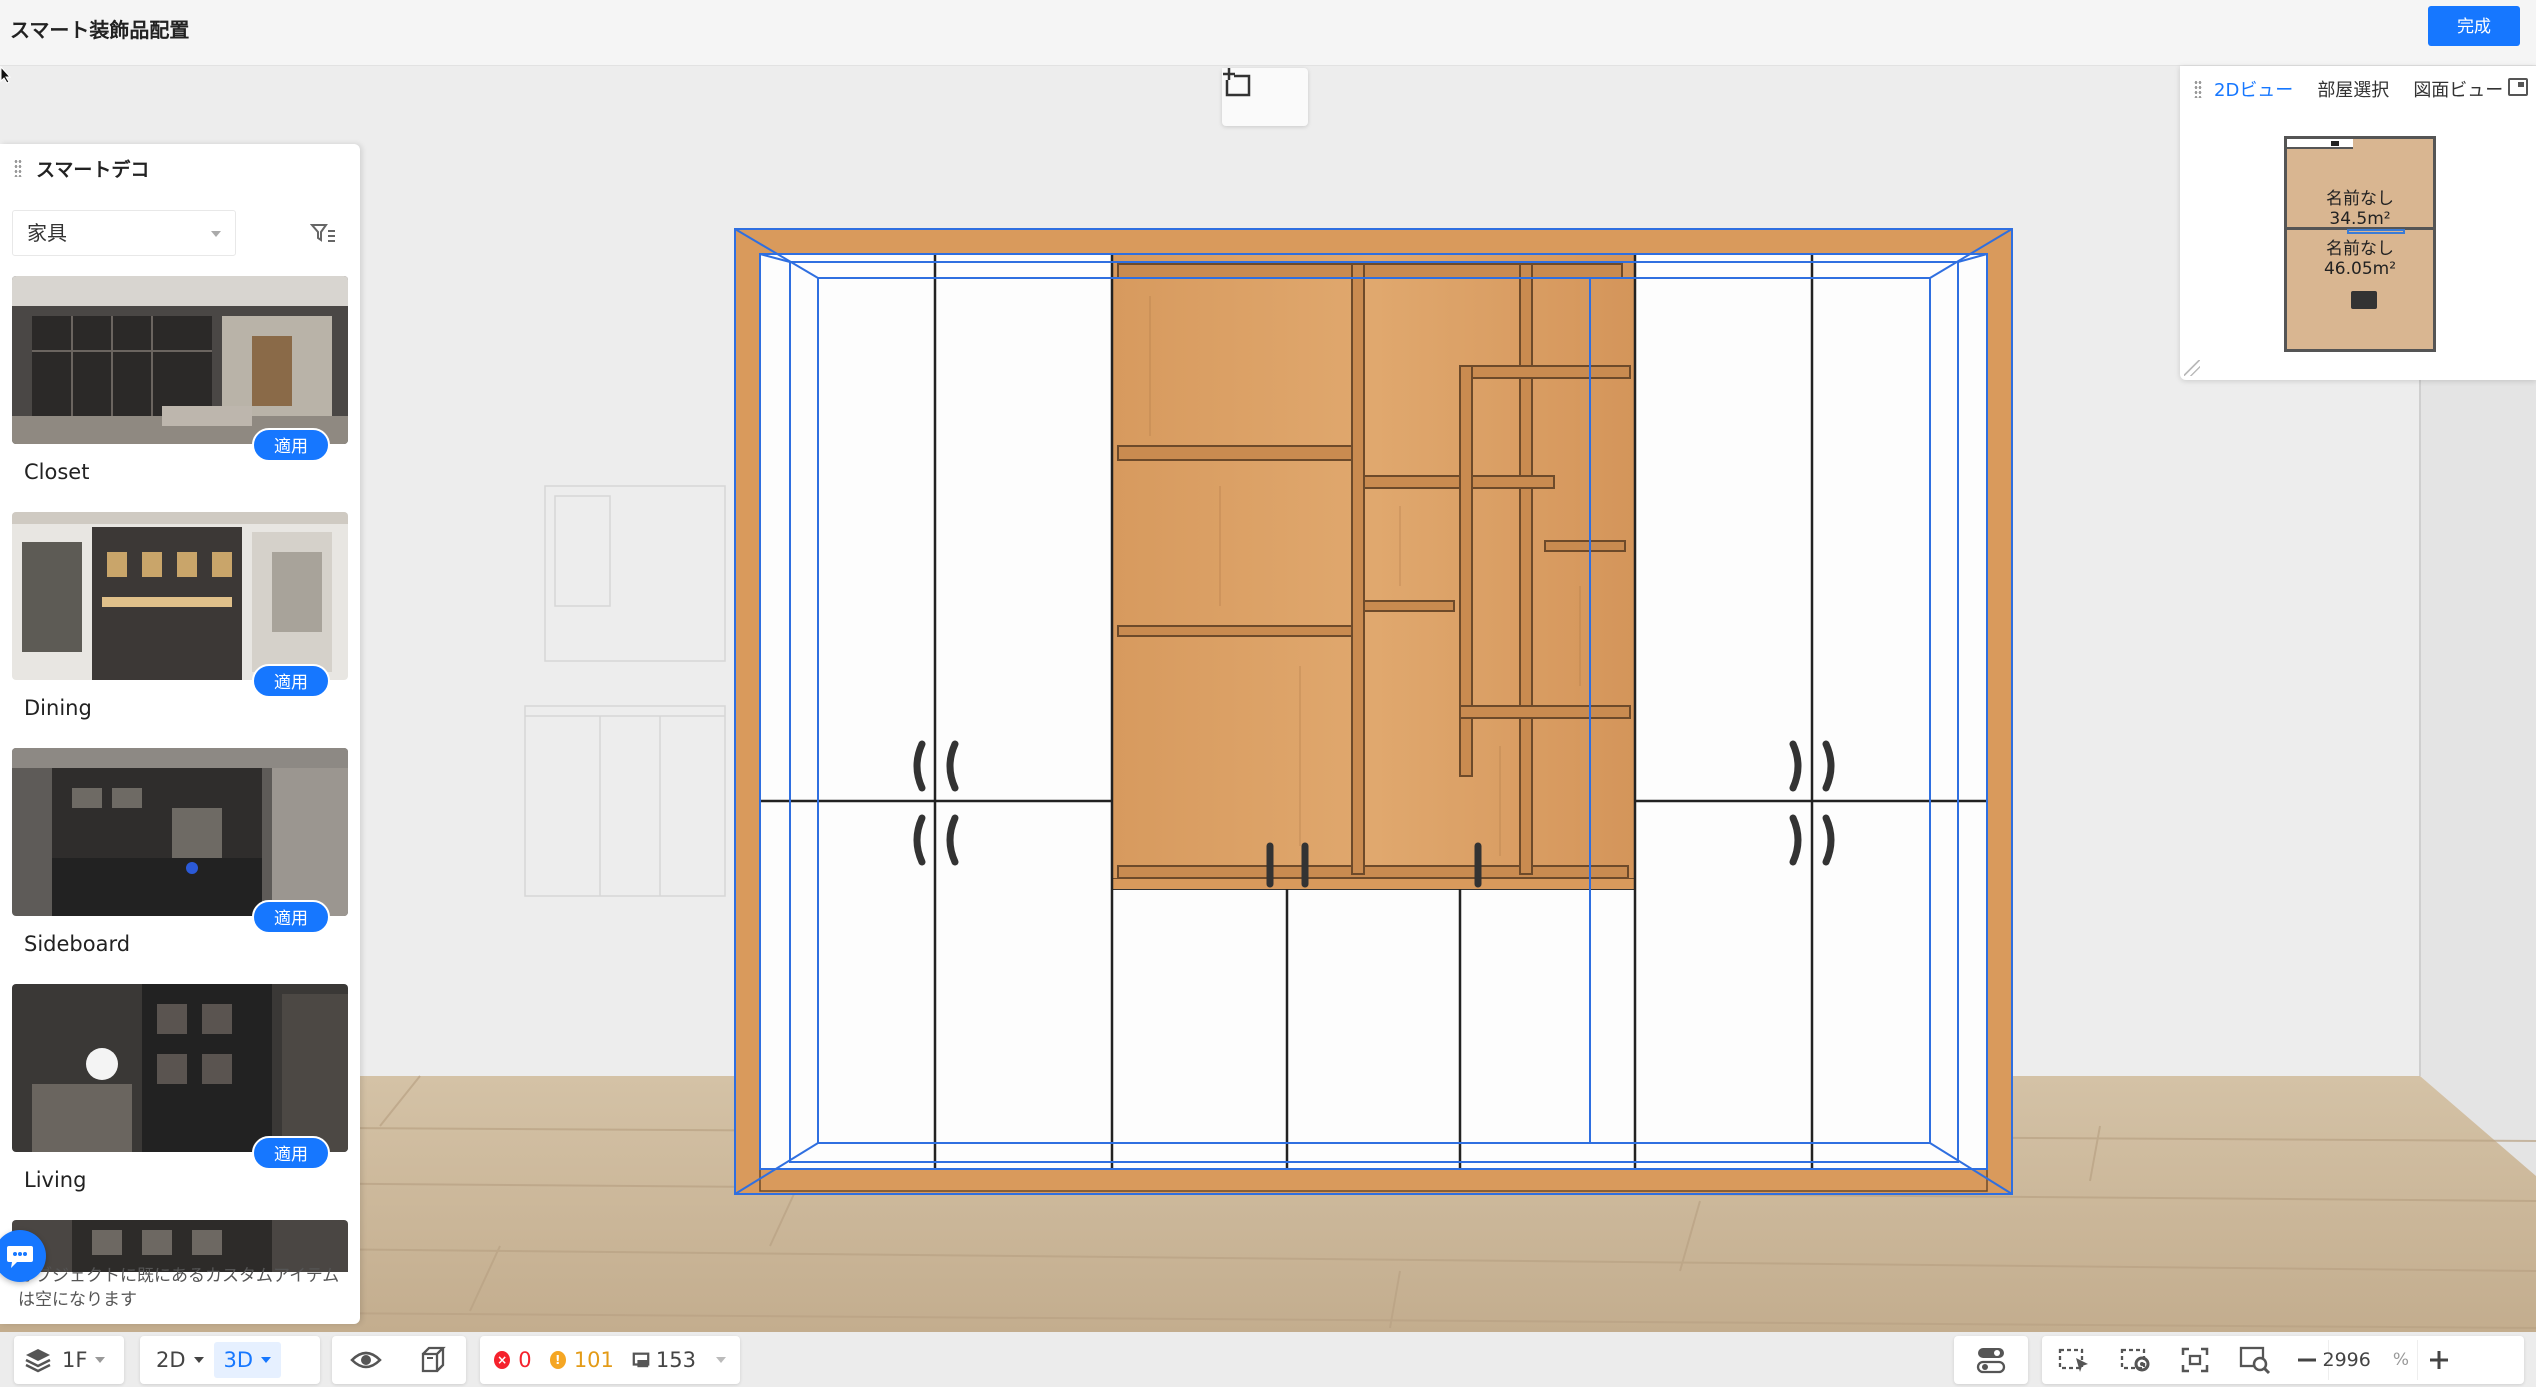 The width and height of the screenshot is (2536, 1387). What do you see at coordinates (2307, 1360) in the screenshot?
I see `minus-icon` at bounding box center [2307, 1360].